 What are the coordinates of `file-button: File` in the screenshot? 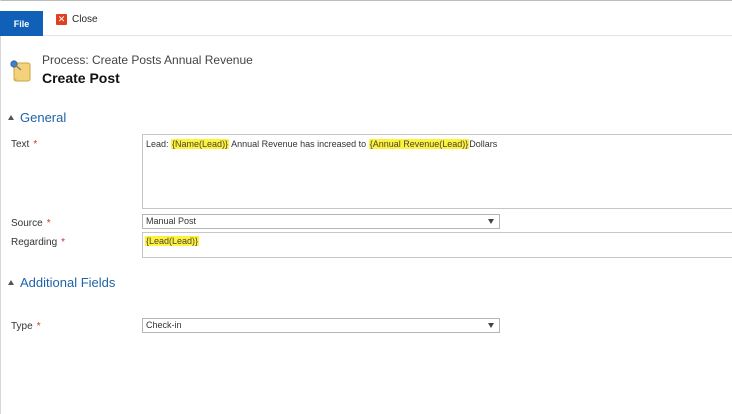 It's located at (21, 23).